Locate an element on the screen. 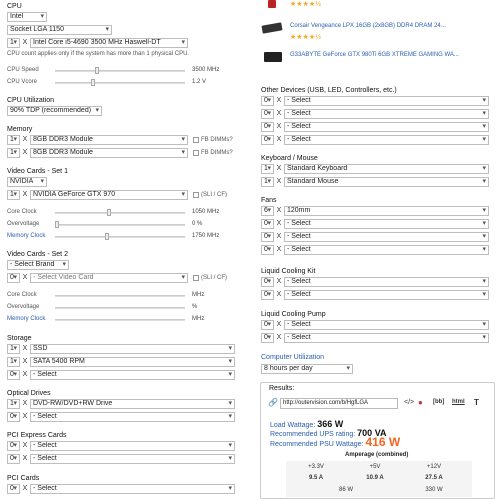  bbcode-icon: [bb] is located at coordinates (438, 402).